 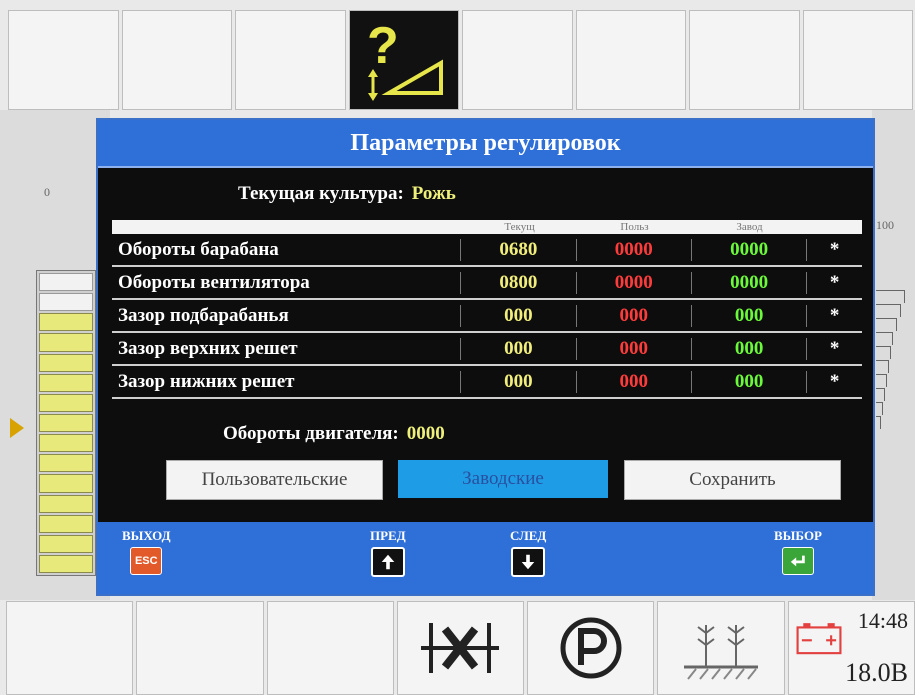 I want to click on table-row: Обороты вентилятора 0800 0000 0000 *, so click(x=487, y=283).